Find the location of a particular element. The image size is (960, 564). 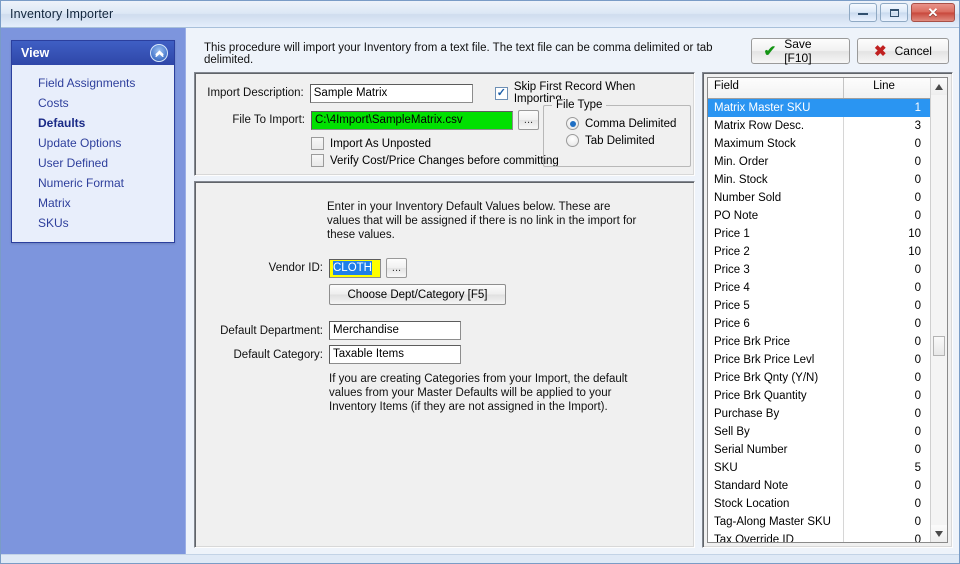

vendor-id-input: CLOTH is located at coordinates (355, 268).